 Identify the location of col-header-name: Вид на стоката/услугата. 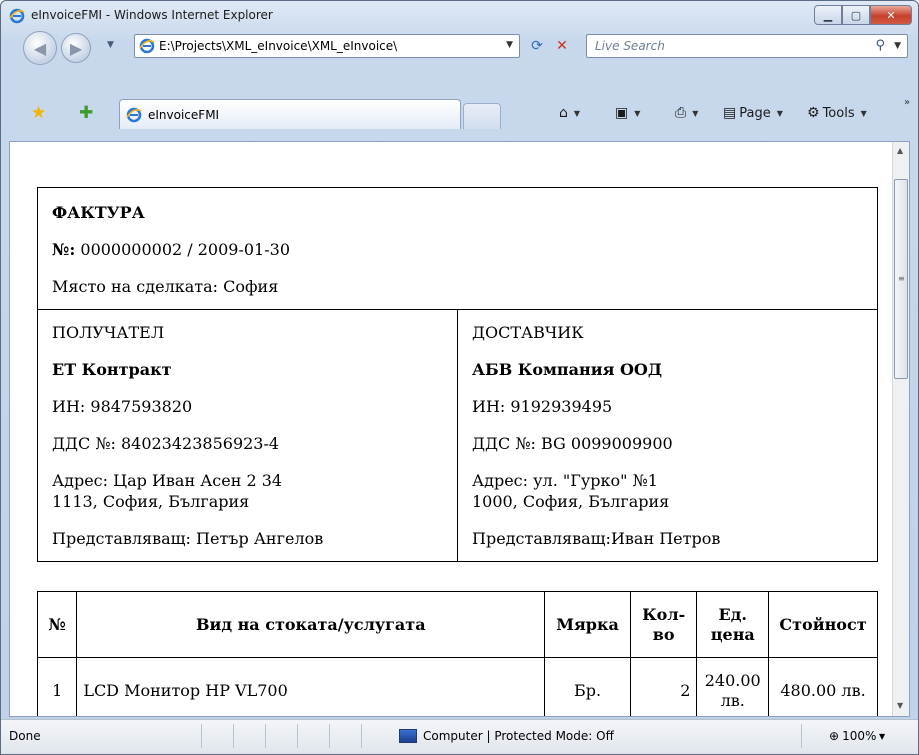
(311, 624).